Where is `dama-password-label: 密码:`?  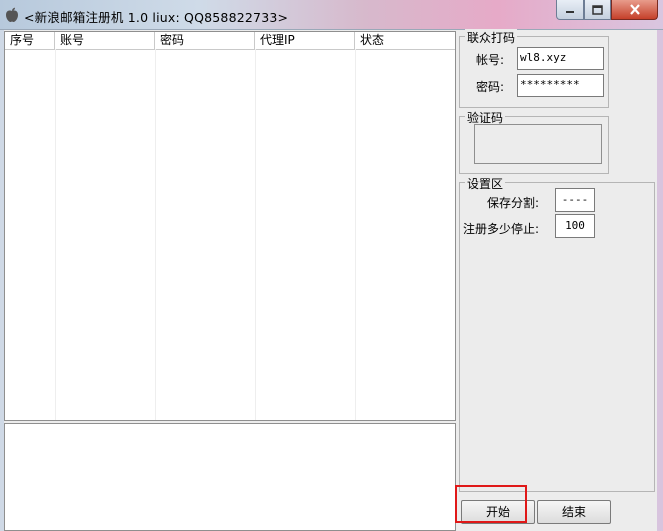 dama-password-label: 密码: is located at coordinates (490, 87).